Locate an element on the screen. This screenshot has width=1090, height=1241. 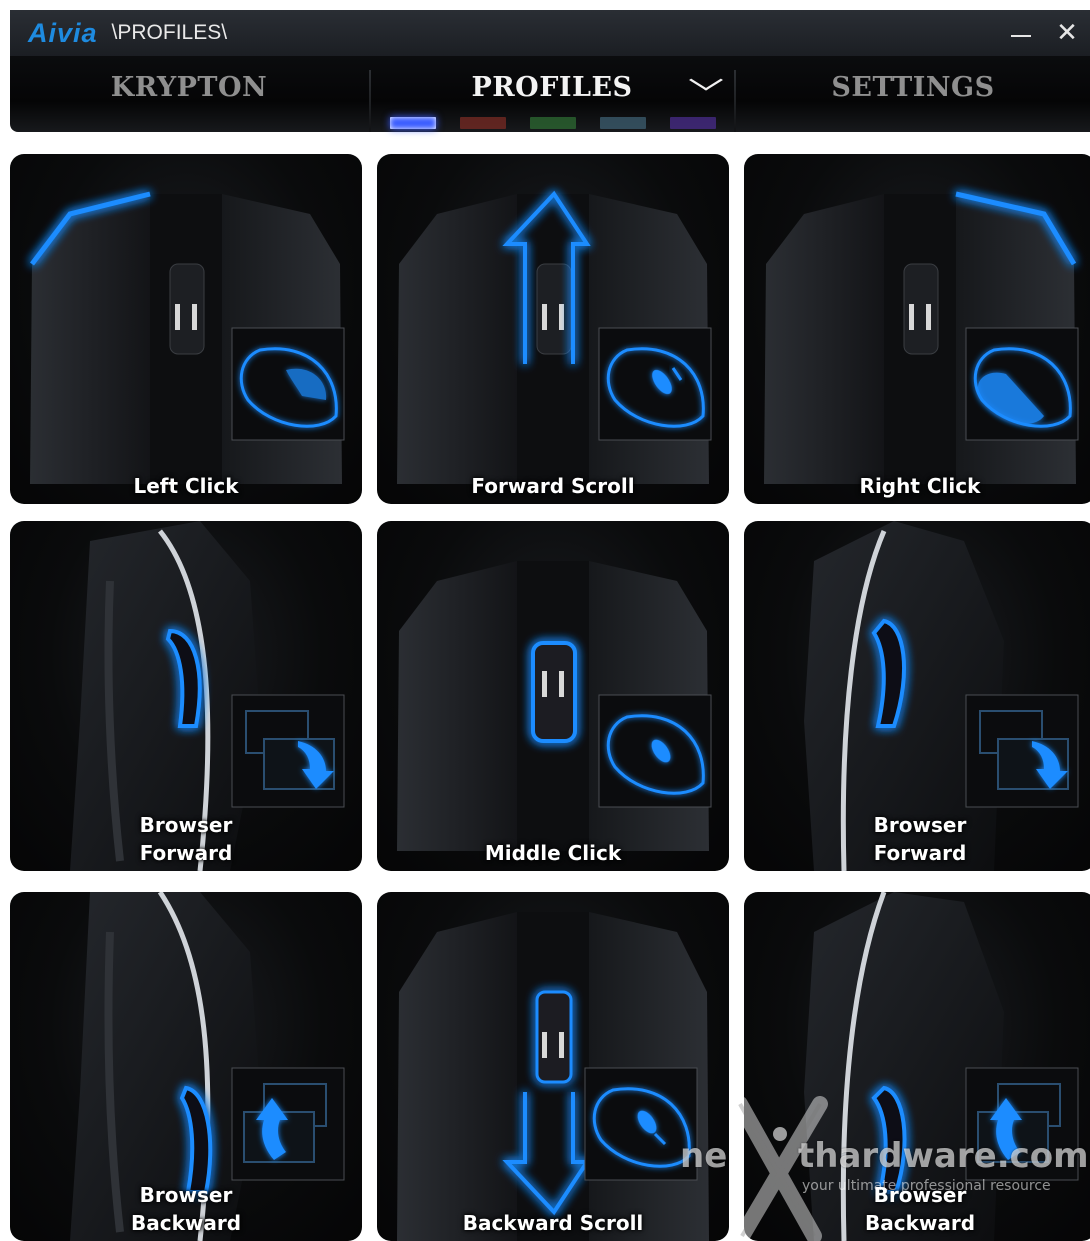
tile-right-click: Right Click is located at coordinates (917, 329).